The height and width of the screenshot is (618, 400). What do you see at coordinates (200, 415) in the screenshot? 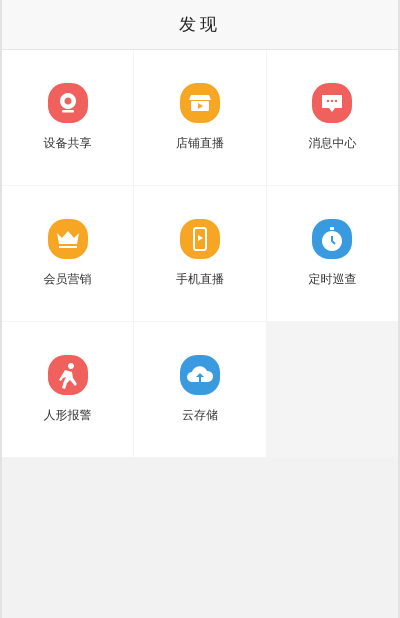
I see `feature-label: 云存储` at bounding box center [200, 415].